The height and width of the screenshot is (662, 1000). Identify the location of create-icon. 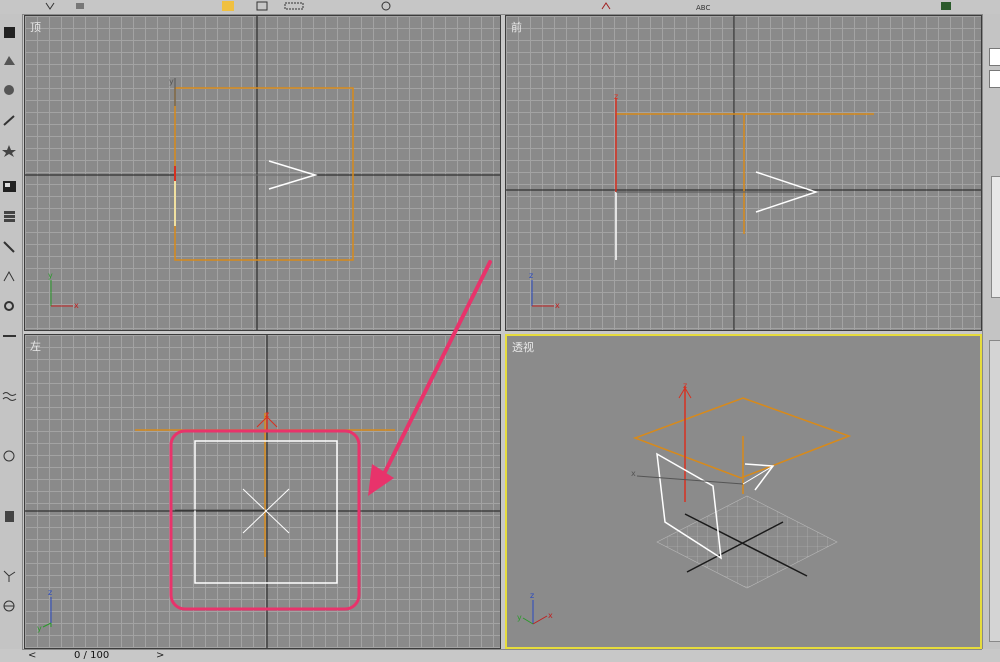
(9, 32).